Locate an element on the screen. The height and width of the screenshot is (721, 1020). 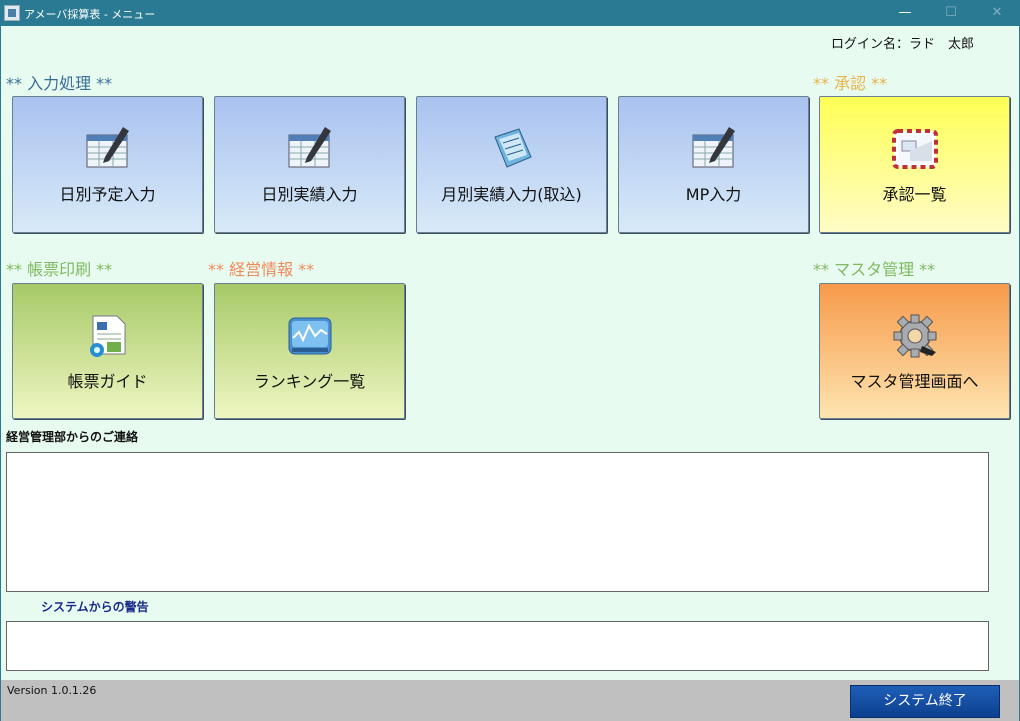
report-document-icon is located at coordinates (108, 336).